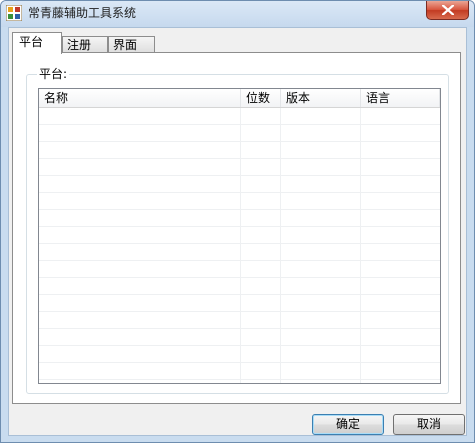  I want to click on close-icon, so click(448, 10).